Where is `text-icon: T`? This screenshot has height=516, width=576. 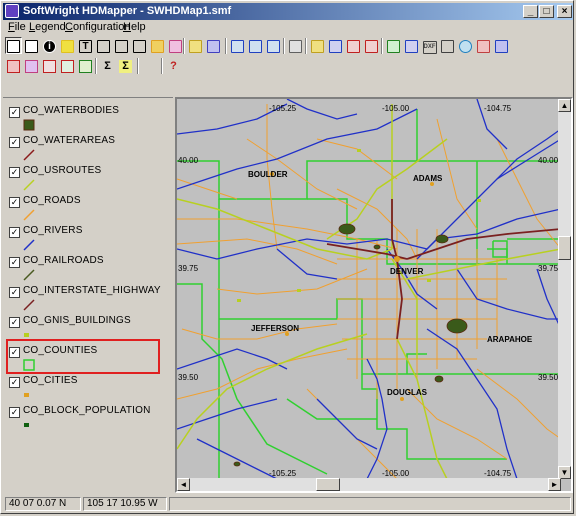 text-icon: T is located at coordinates (85, 45).